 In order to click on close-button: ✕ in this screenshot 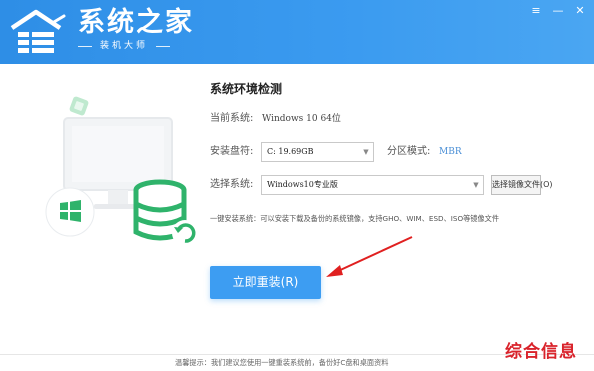, I will do `click(580, 11)`.